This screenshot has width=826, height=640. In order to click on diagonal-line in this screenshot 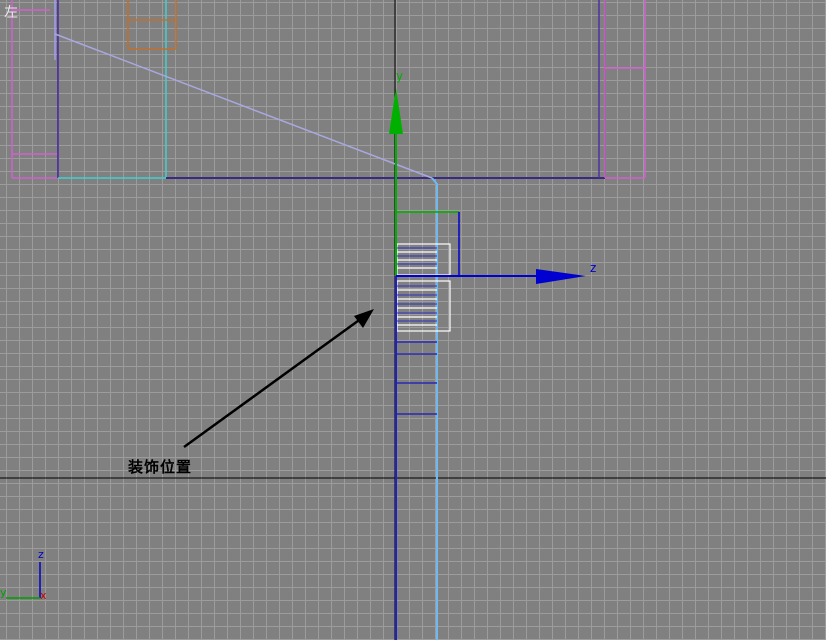, I will do `click(243, 106)`.